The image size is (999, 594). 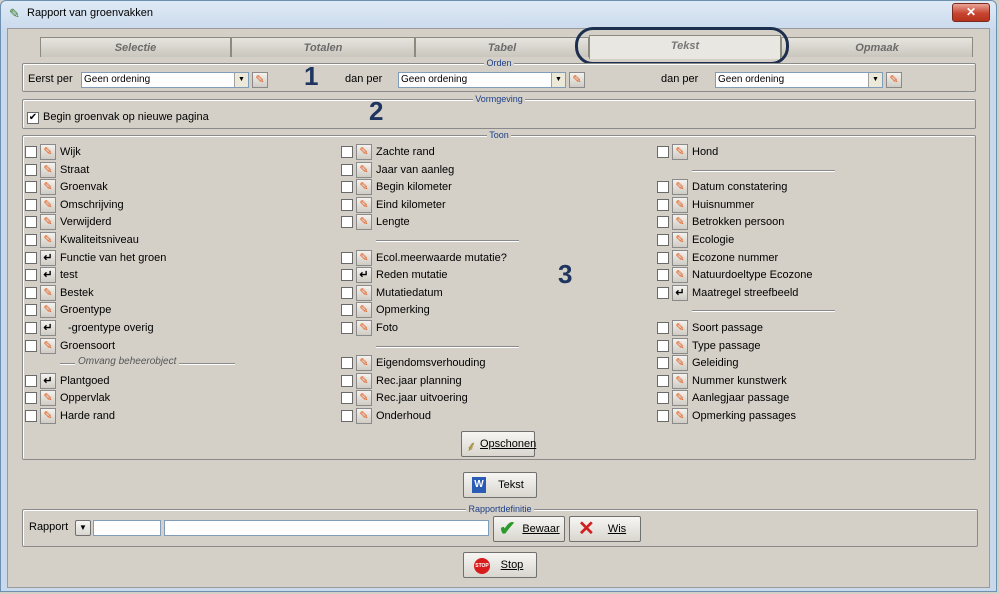 I want to click on checkbox-datum-constatering, so click(x=663, y=187).